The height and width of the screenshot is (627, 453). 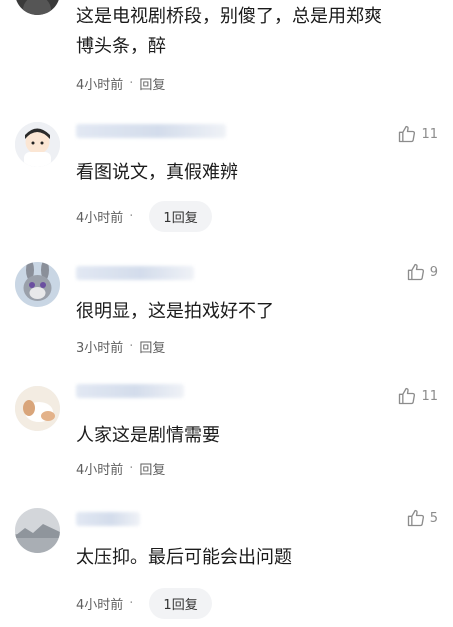 What do you see at coordinates (433, 272) in the screenshot?
I see `like-count: 9` at bounding box center [433, 272].